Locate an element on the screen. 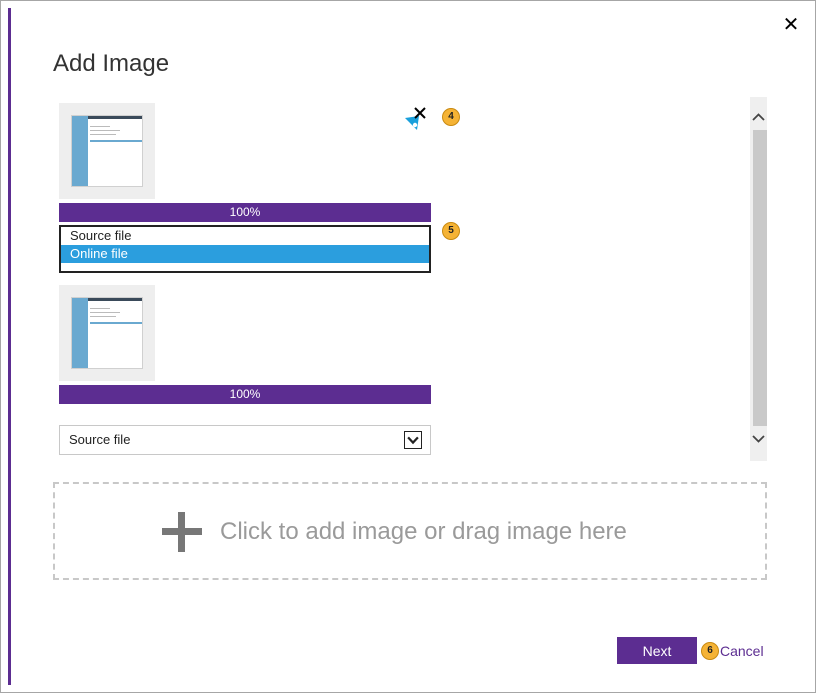  select-value: Source file is located at coordinates (100, 439).